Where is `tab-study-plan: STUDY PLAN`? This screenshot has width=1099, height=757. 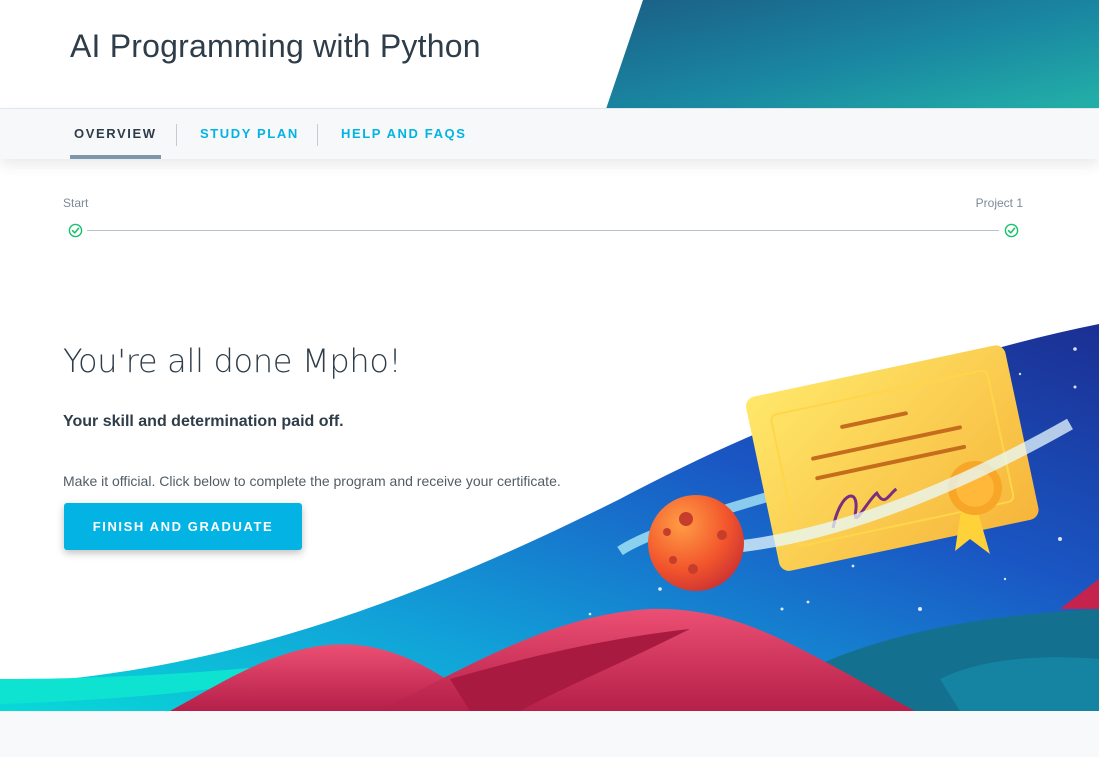 tab-study-plan: STUDY PLAN is located at coordinates (249, 134).